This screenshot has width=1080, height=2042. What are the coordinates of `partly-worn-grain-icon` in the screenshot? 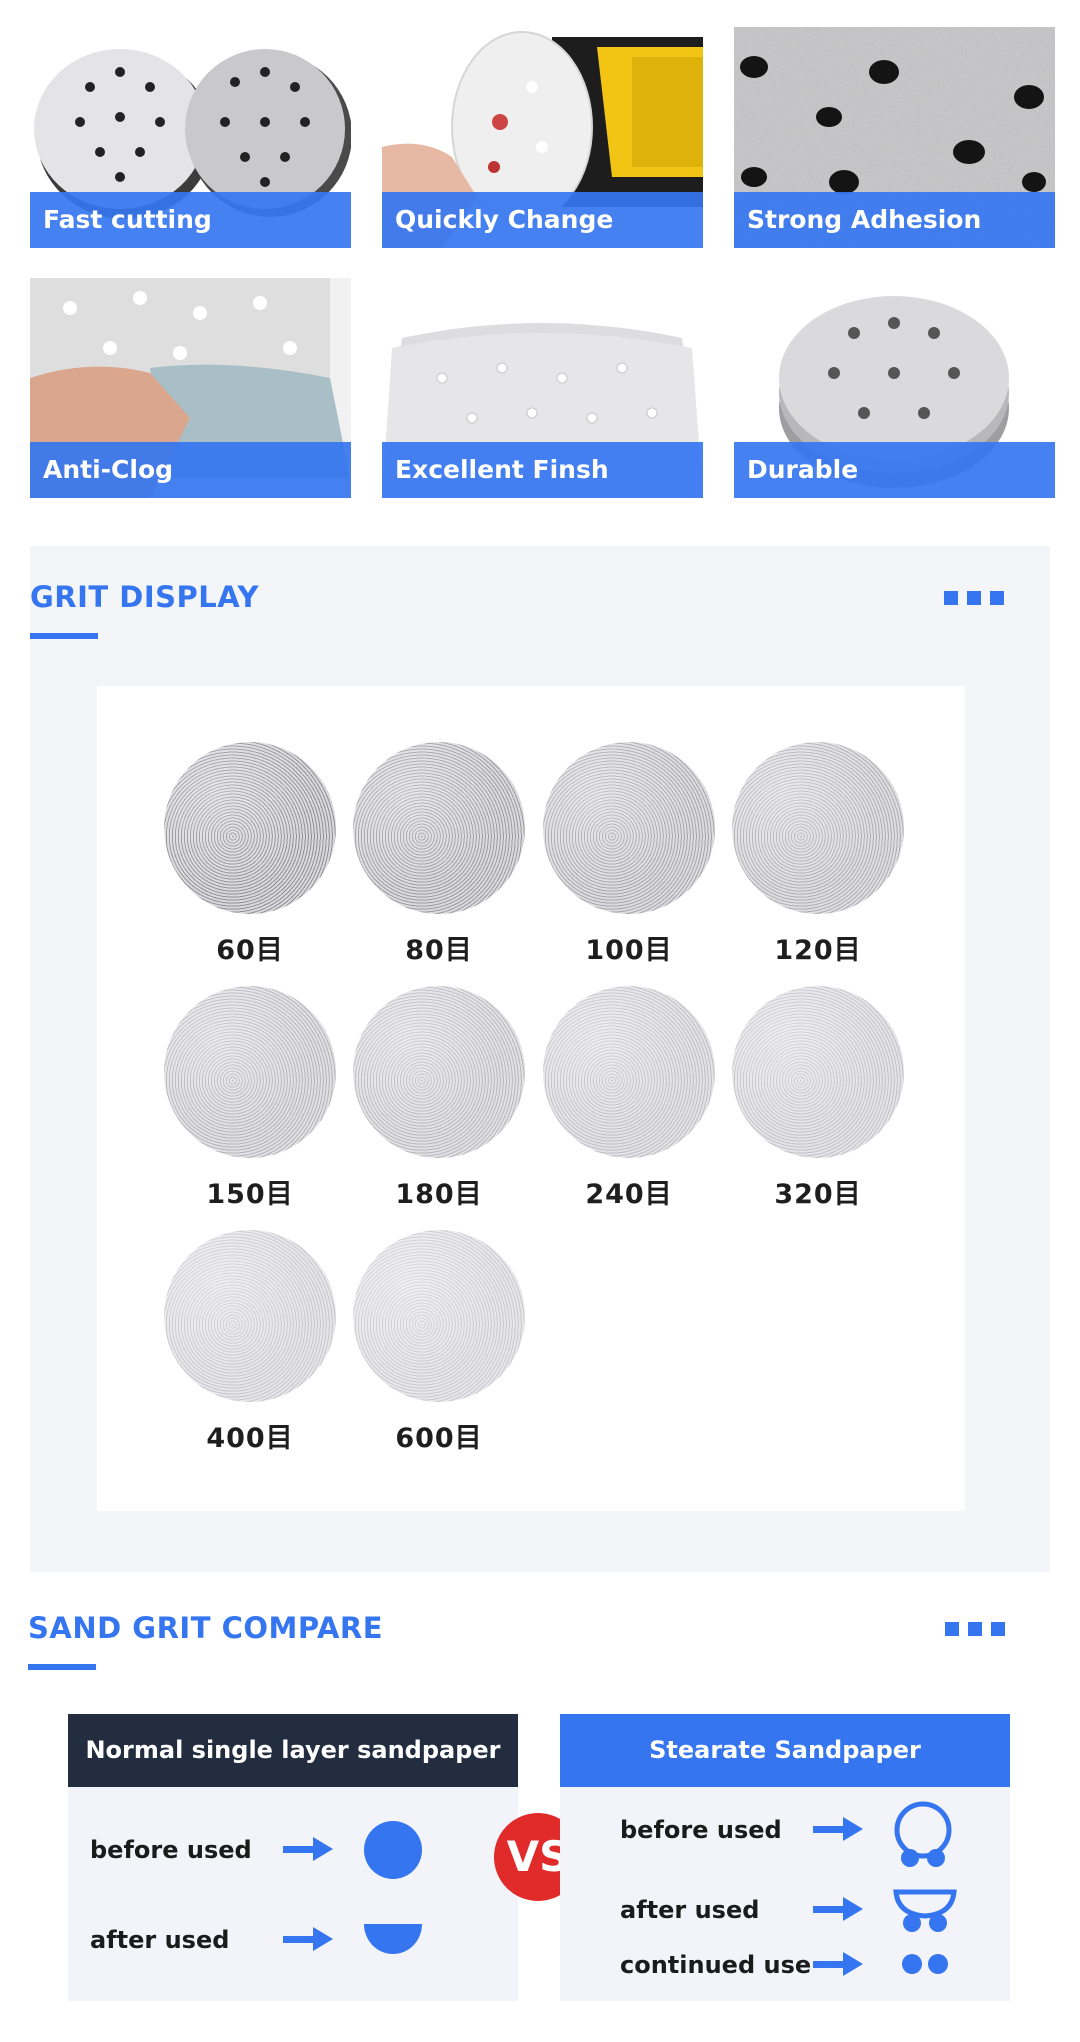 It's located at (925, 1910).